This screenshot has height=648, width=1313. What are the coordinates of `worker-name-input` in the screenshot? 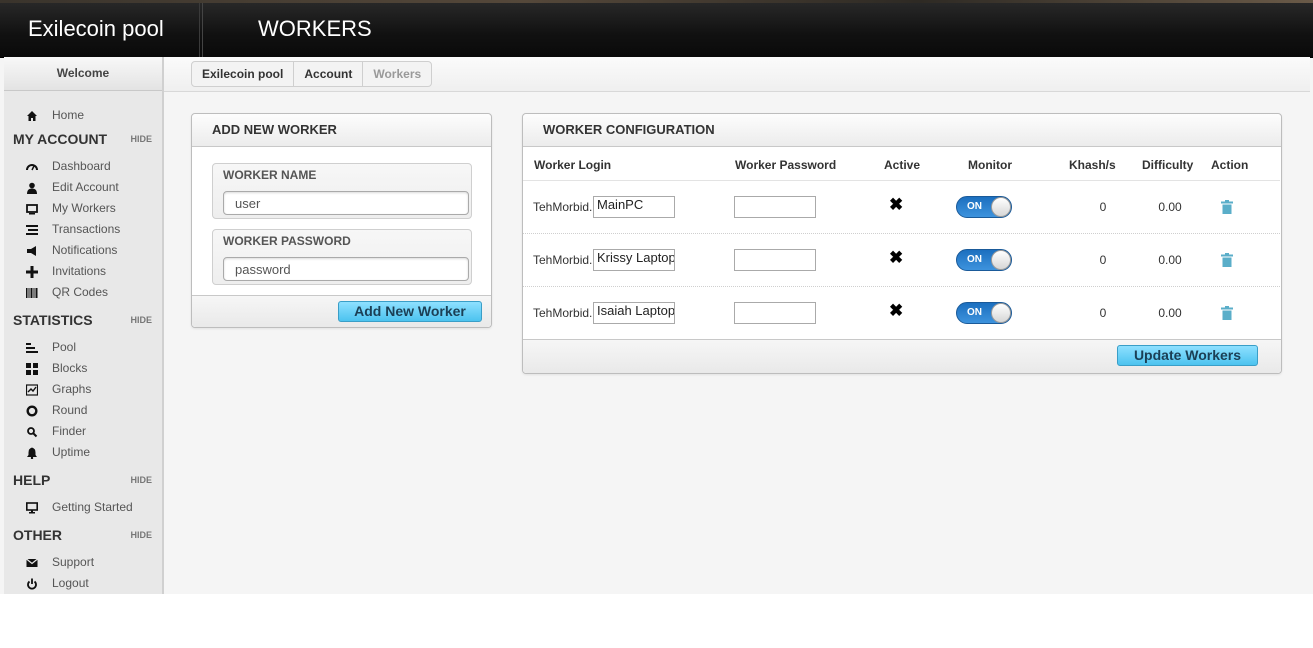 It's located at (346, 203).